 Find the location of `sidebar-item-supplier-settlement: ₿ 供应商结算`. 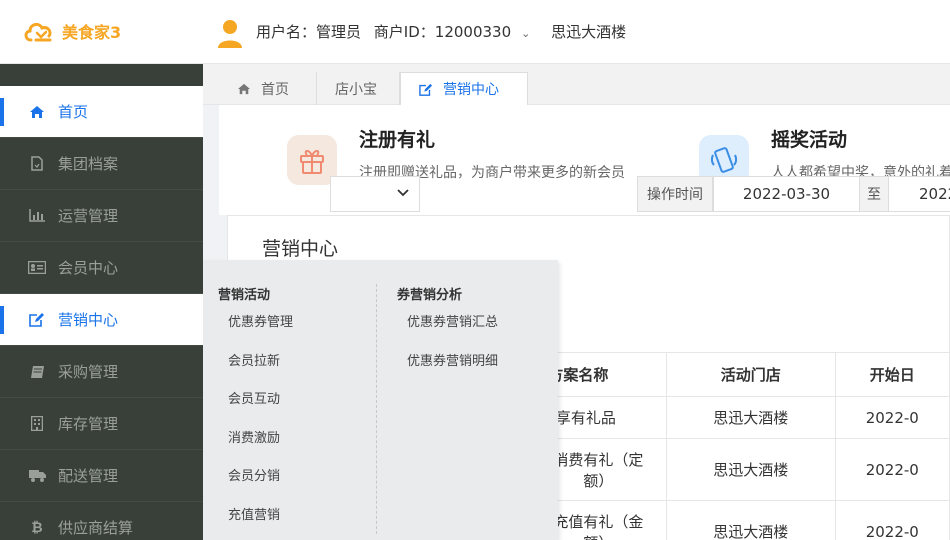

sidebar-item-supplier-settlement: ₿ 供应商结算 is located at coordinates (101, 521).